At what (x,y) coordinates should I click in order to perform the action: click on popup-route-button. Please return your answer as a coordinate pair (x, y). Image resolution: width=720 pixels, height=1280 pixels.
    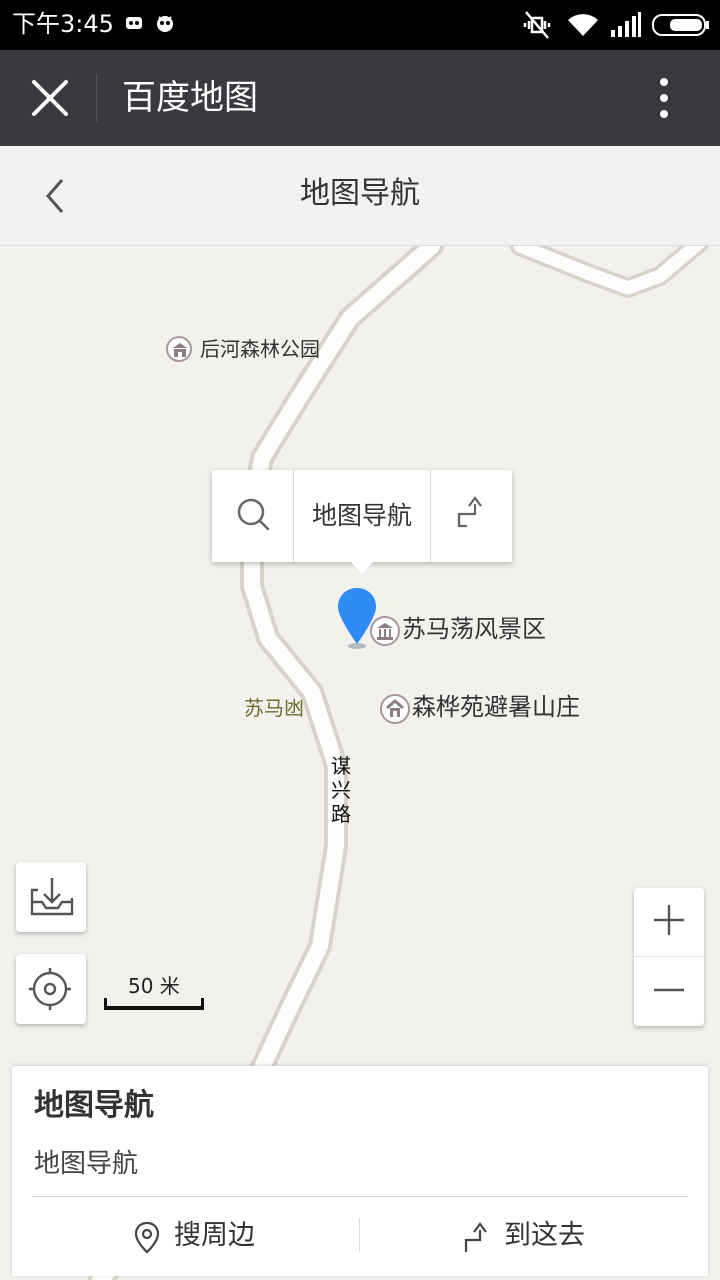
    Looking at the image, I should click on (471, 516).